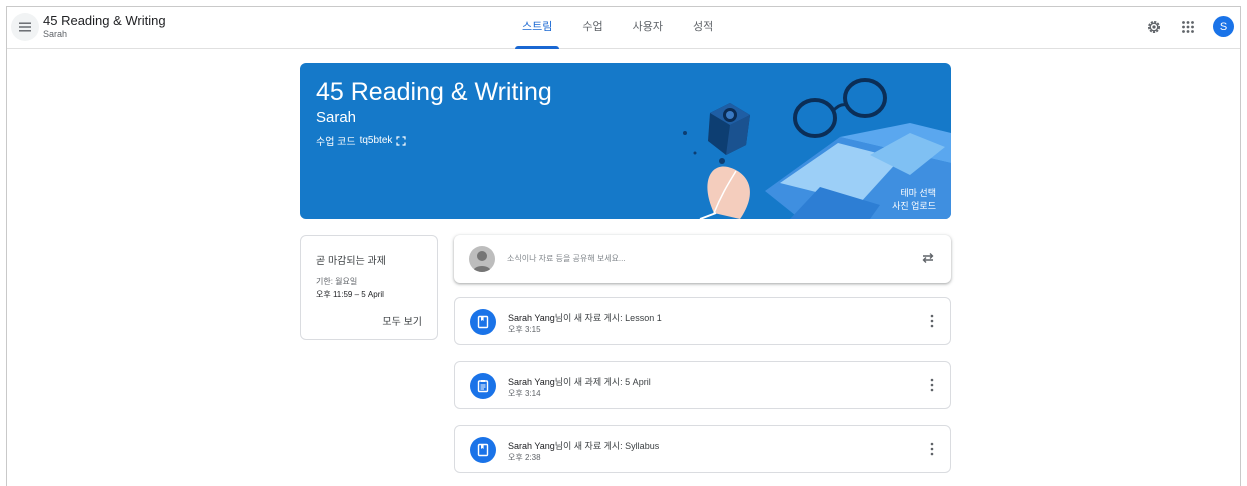  I want to click on class-title: 45 Reading & Writing, so click(104, 20).